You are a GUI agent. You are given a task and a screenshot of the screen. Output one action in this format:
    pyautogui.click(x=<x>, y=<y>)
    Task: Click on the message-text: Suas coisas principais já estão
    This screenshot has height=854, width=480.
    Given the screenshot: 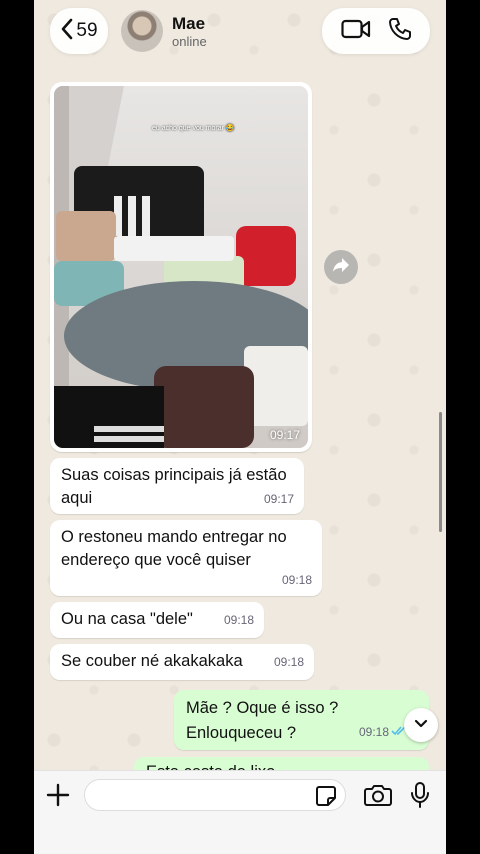 What is the action you would take?
    pyautogui.click(x=174, y=475)
    